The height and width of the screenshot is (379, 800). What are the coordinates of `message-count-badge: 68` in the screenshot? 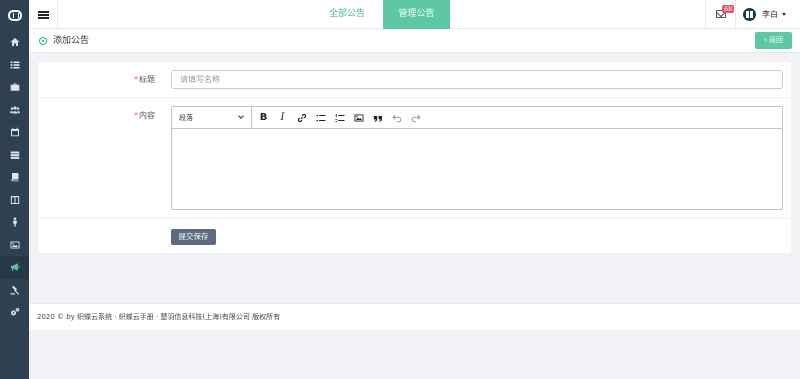 It's located at (728, 9).